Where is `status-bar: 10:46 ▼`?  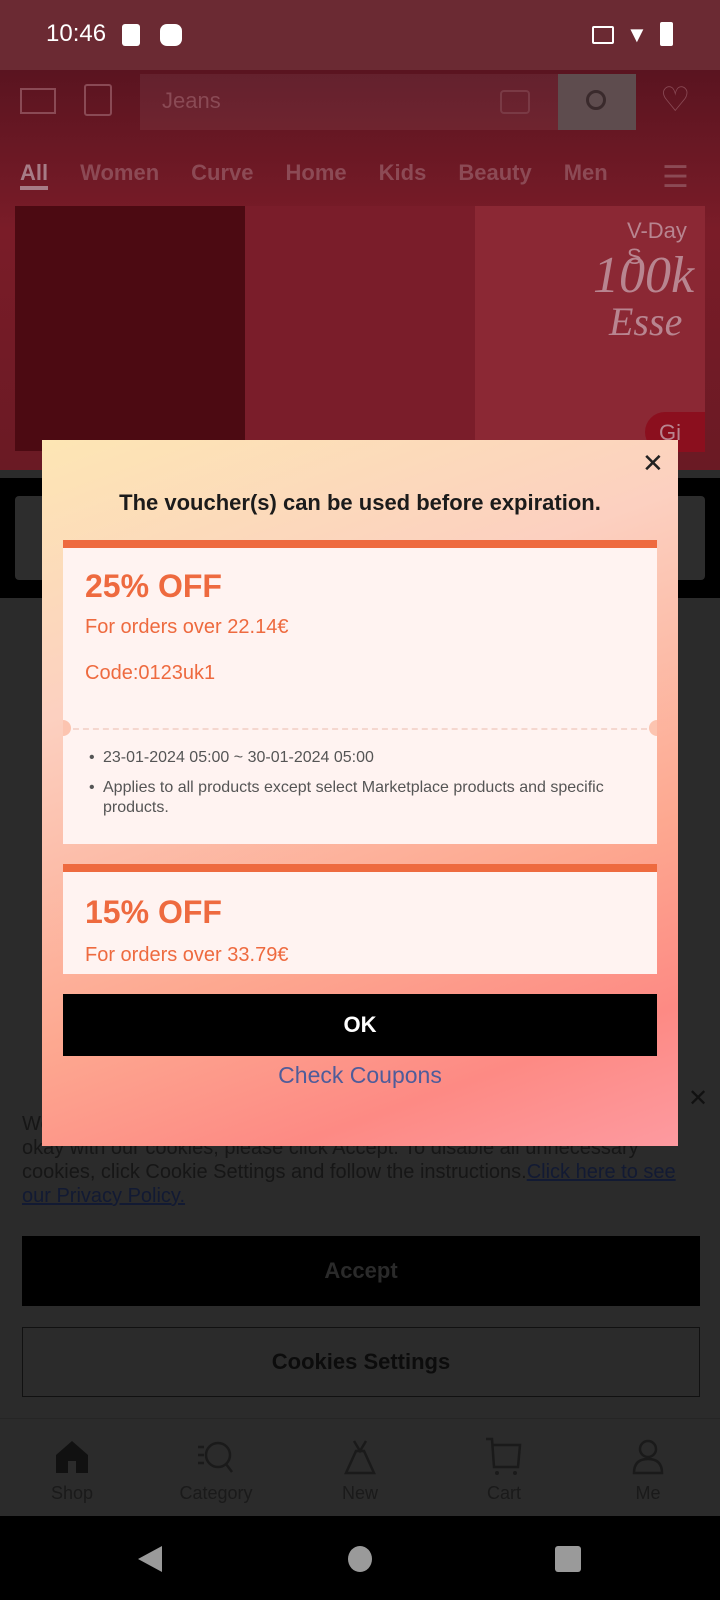 status-bar: 10:46 ▼ is located at coordinates (360, 35).